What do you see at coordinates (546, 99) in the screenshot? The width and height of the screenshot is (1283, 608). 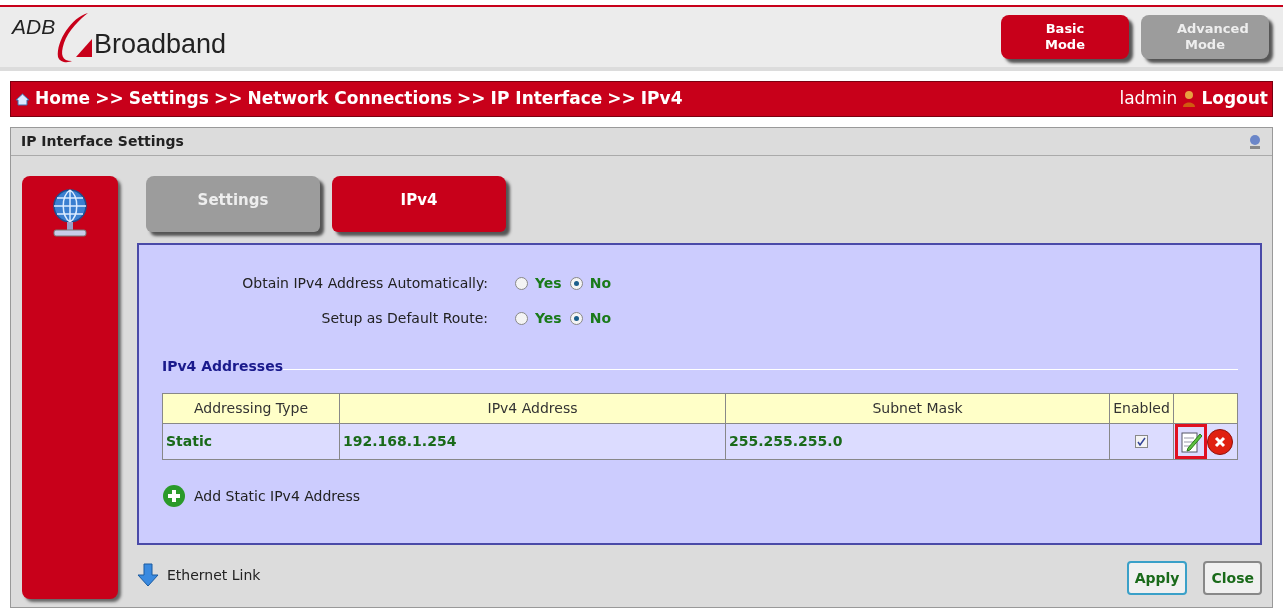 I see `breadcrumb-link: IP Interface` at bounding box center [546, 99].